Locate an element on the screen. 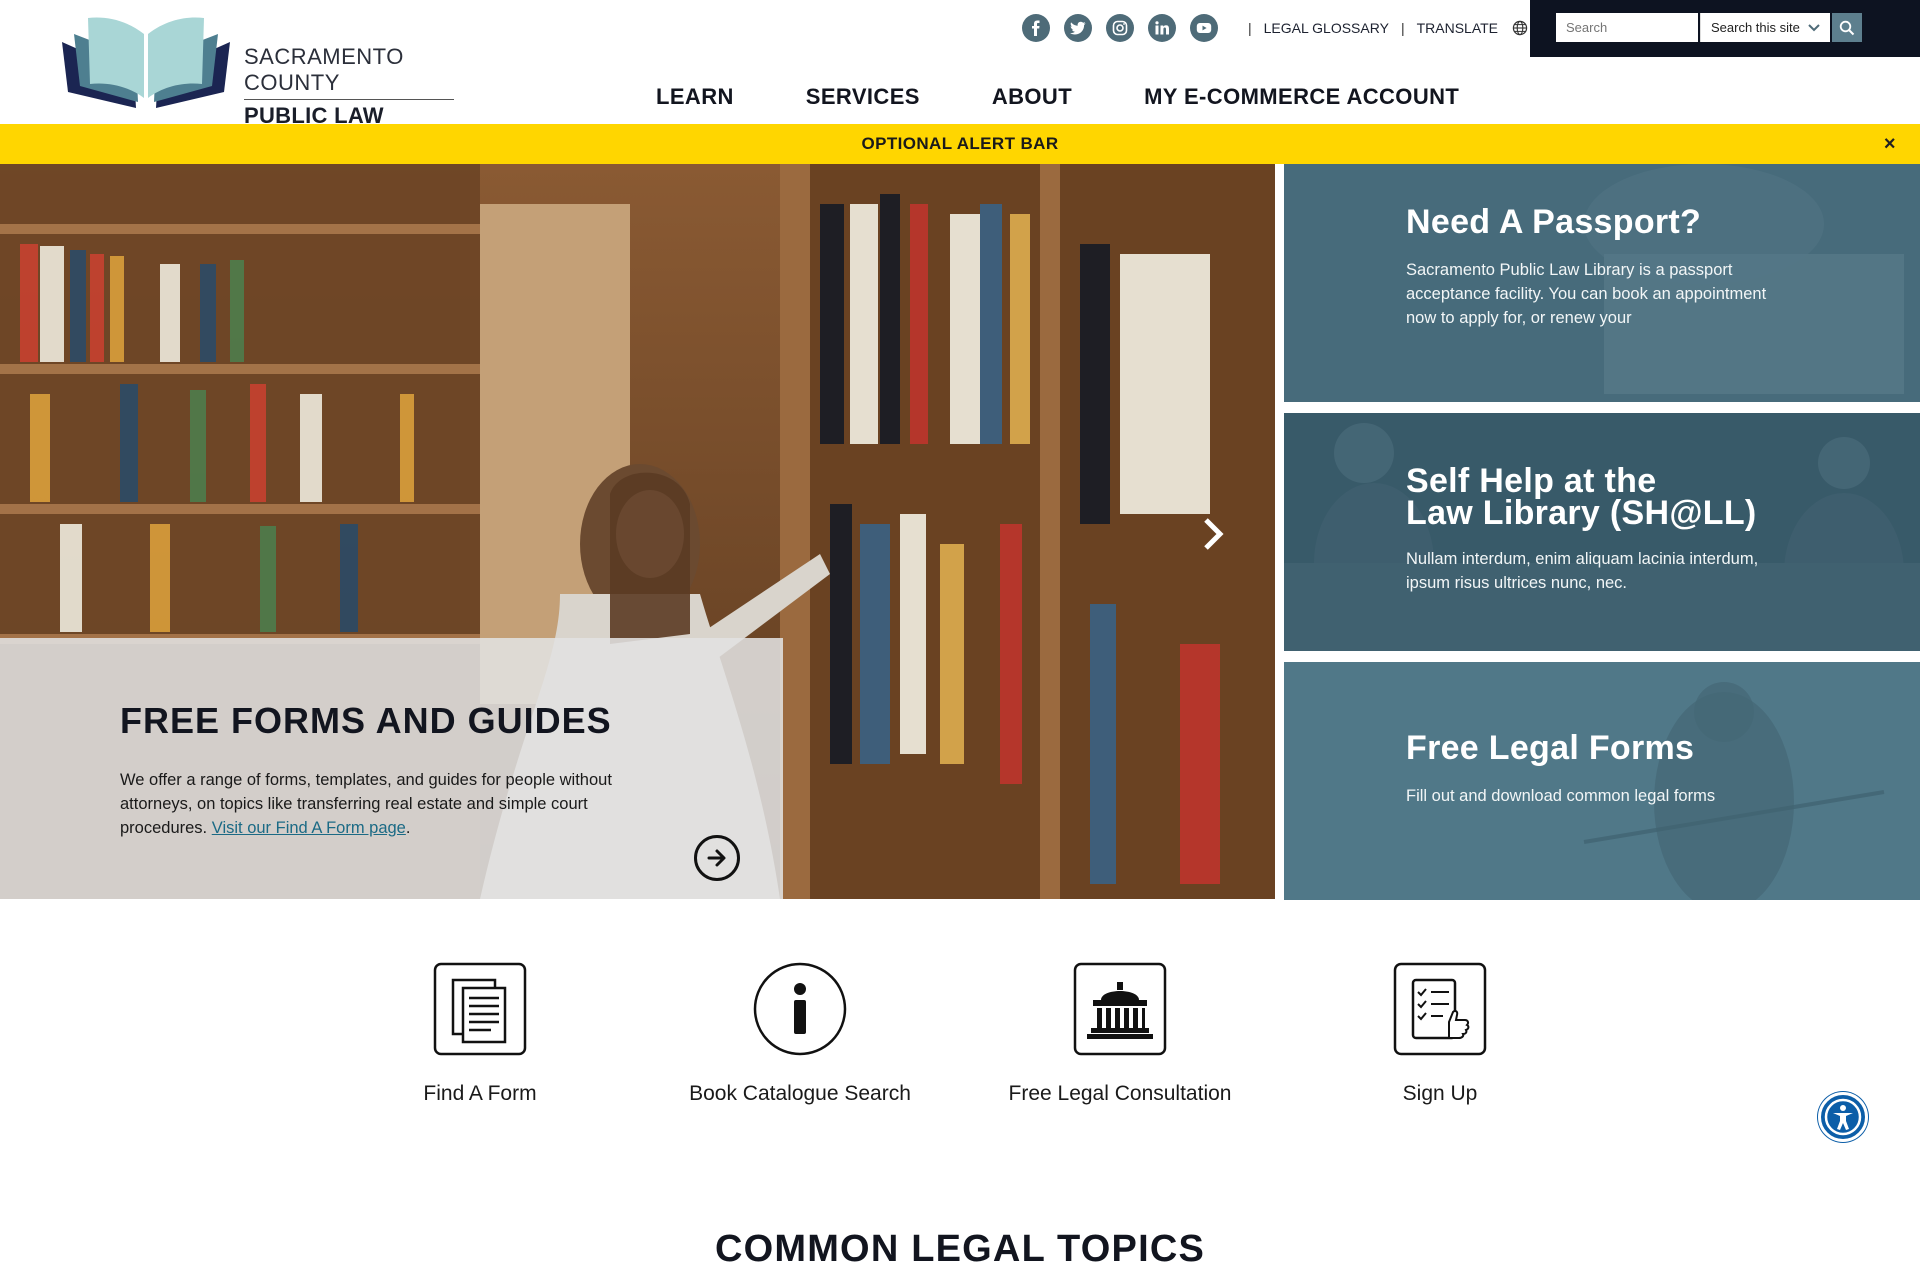 The image size is (1920, 1280). hero-title: FREE FORMS AND GUIDES is located at coordinates (366, 720).